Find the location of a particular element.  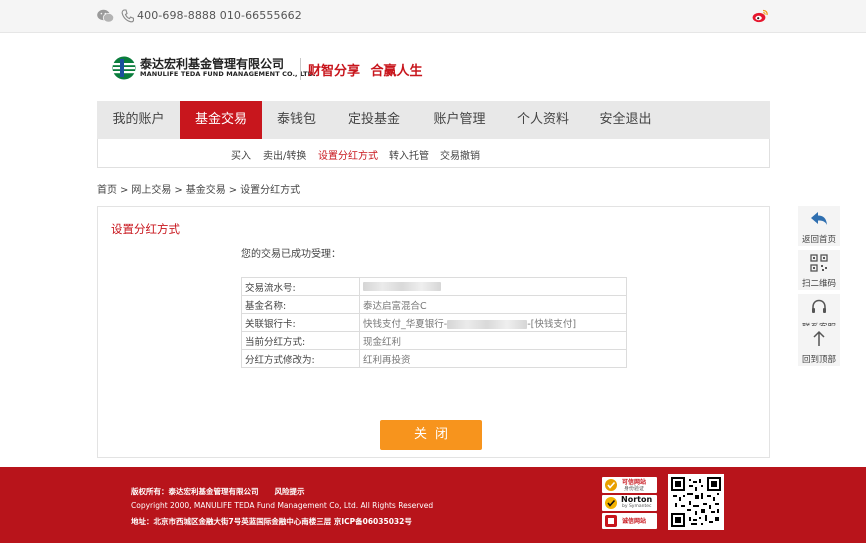

side-label: 返回首页 is located at coordinates (818, 240).